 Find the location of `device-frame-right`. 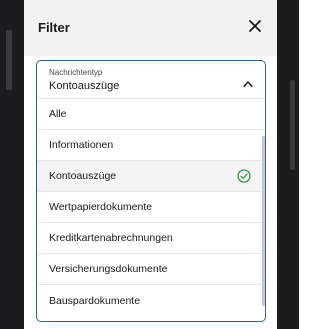

device-frame-right is located at coordinates (288, 164).